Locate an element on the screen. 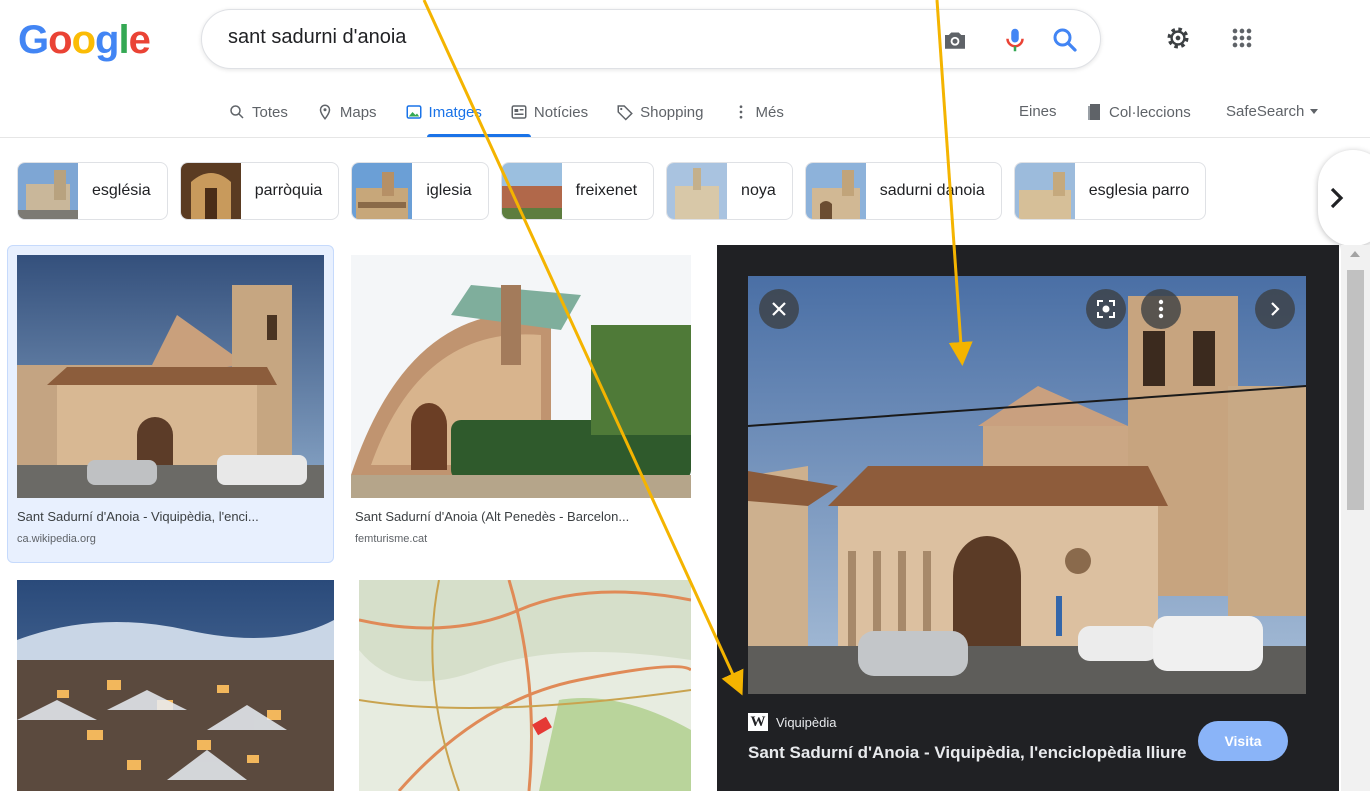 This screenshot has width=1370, height=791. chip: freixenet is located at coordinates (577, 191).